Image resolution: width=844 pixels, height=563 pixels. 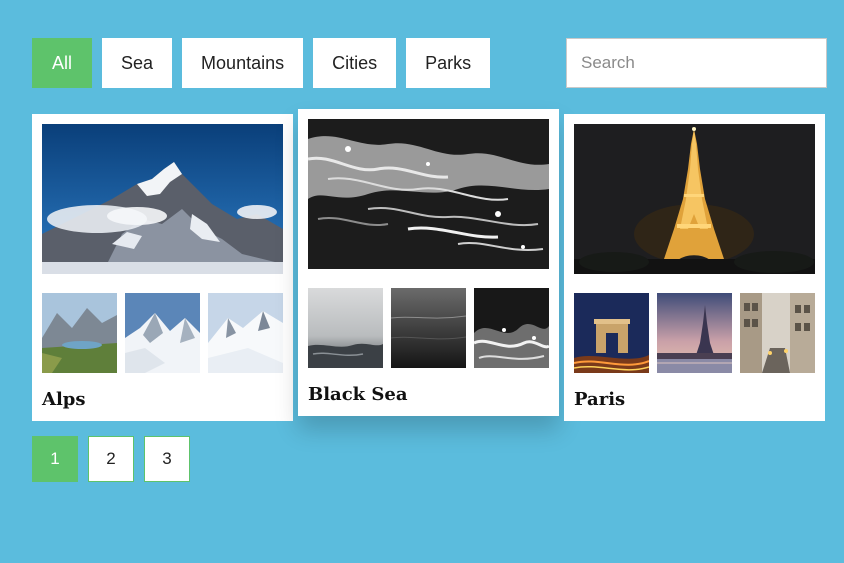 What do you see at coordinates (64, 399) in the screenshot?
I see `card-title-alps: Alps` at bounding box center [64, 399].